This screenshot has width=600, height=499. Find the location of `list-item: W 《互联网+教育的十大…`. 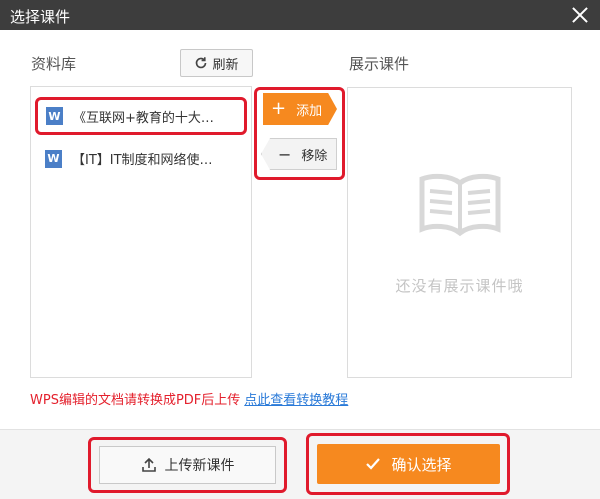

list-item: W 《互联网+教育的十大… is located at coordinates (141, 116).